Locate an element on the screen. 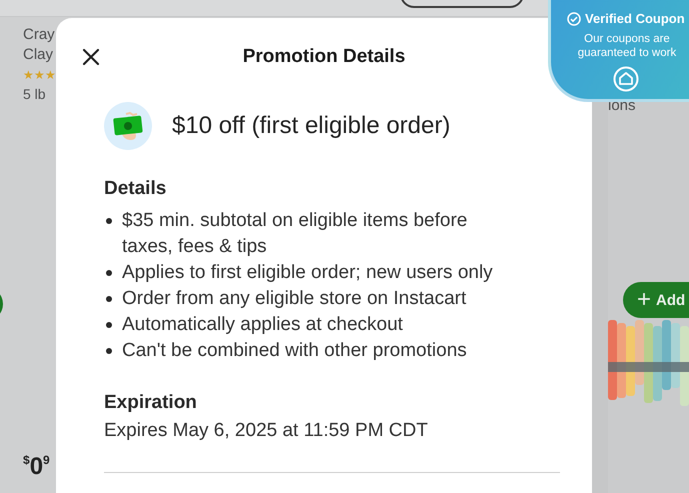 This screenshot has width=689, height=493. badge-text: Our coupons are guaranteed to work is located at coordinates (627, 46).